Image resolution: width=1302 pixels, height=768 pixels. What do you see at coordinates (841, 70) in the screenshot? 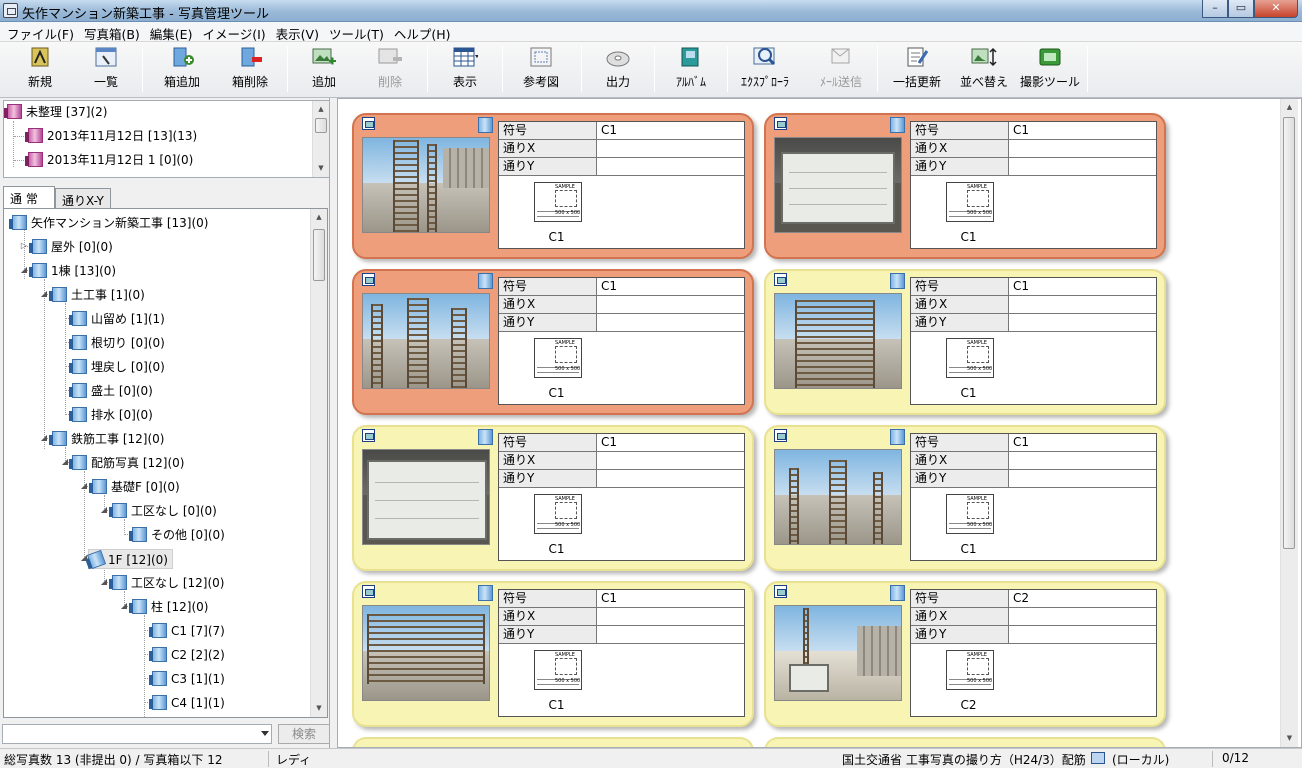
I see `mail-send-button: ﾒｰﾙ送信` at bounding box center [841, 70].